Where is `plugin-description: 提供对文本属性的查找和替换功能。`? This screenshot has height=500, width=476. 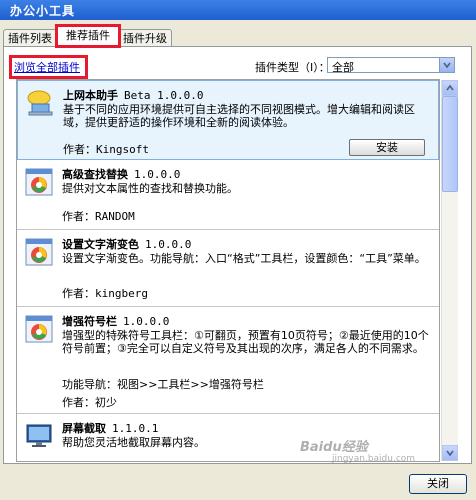
plugin-description: 提供对文本属性的查找和替换功能。 is located at coordinates (150, 188).